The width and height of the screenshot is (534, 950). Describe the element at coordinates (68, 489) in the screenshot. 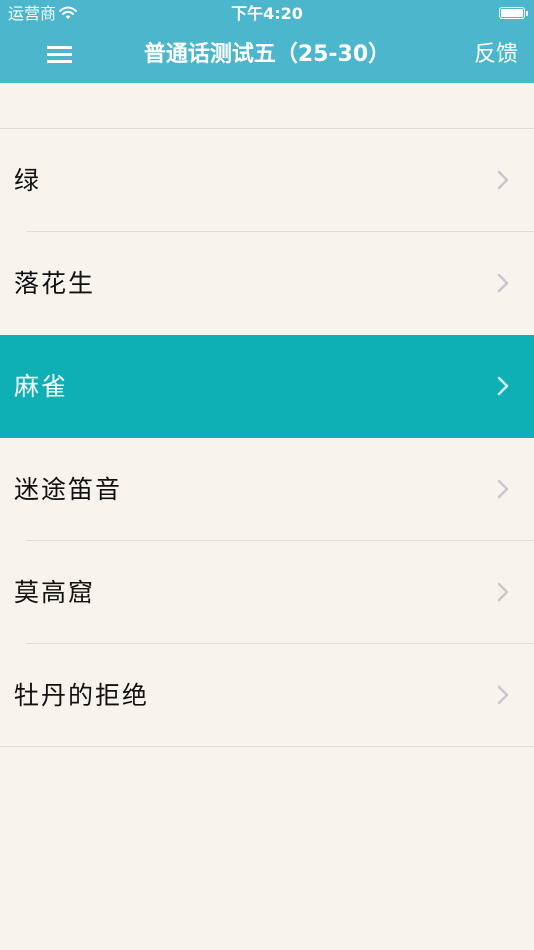

I see `list-item-label: 迷途笛音` at that location.